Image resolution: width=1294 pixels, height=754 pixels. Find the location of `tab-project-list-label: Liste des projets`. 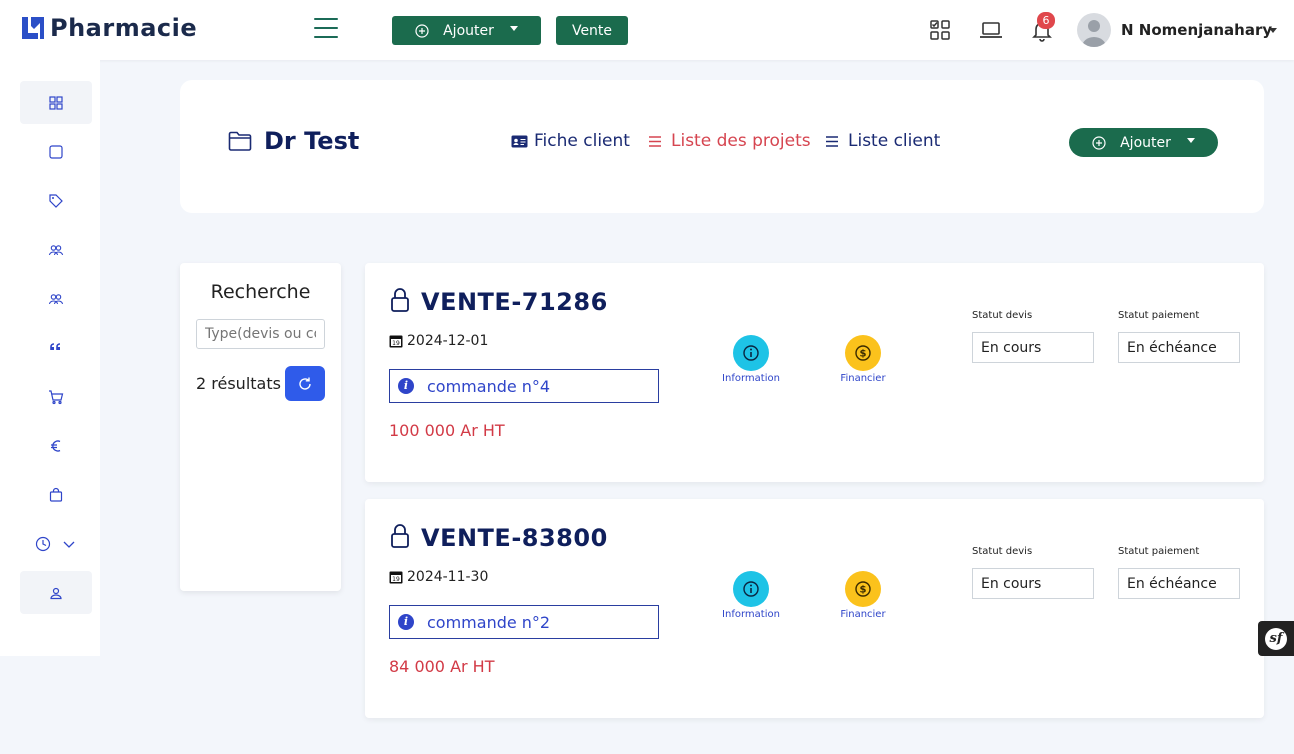

tab-project-list-label: Liste des projets is located at coordinates (741, 141).